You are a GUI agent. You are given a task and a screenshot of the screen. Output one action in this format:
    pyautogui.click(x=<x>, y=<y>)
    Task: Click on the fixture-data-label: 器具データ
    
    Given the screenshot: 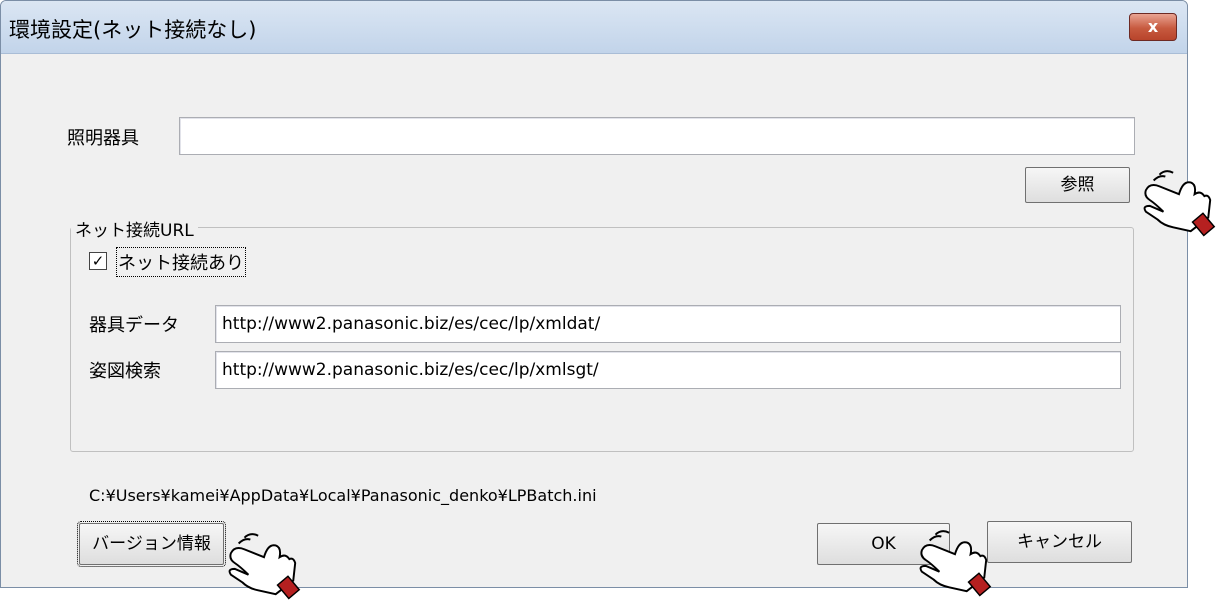 What is the action you would take?
    pyautogui.click(x=134, y=325)
    